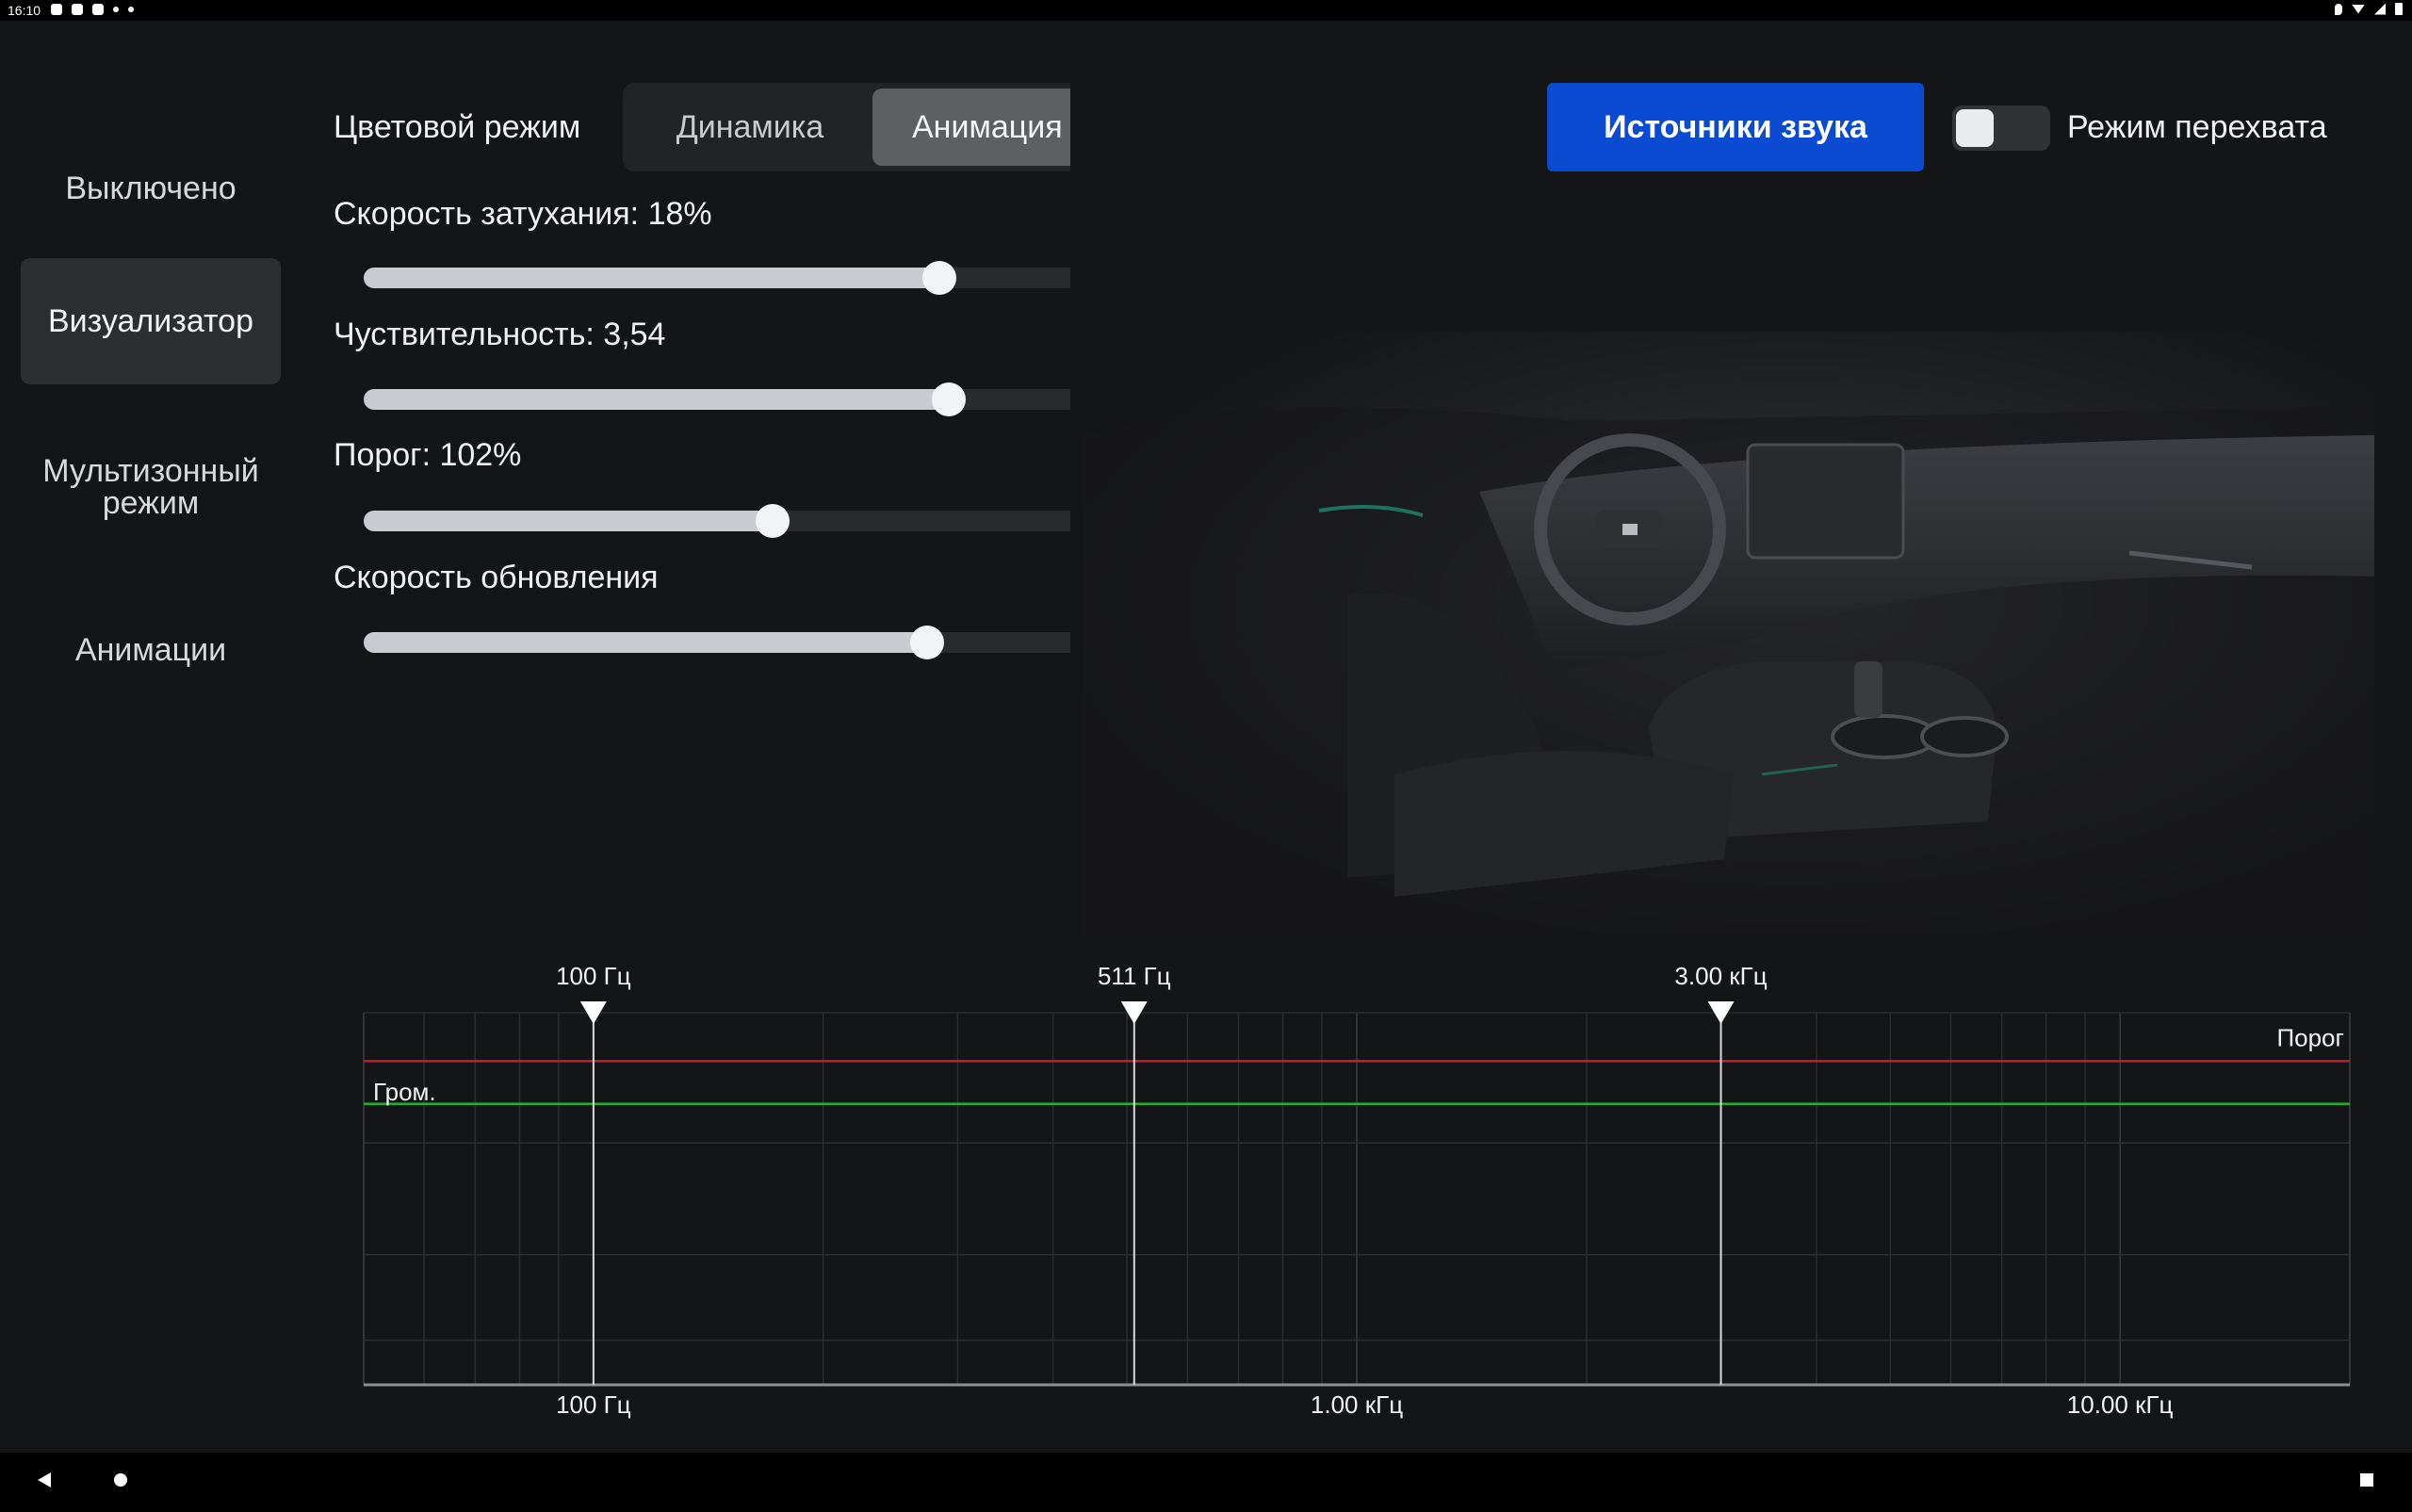 The height and width of the screenshot is (1512, 2412). I want to click on x-tick-label-0: 100 Гц, so click(593, 1404).